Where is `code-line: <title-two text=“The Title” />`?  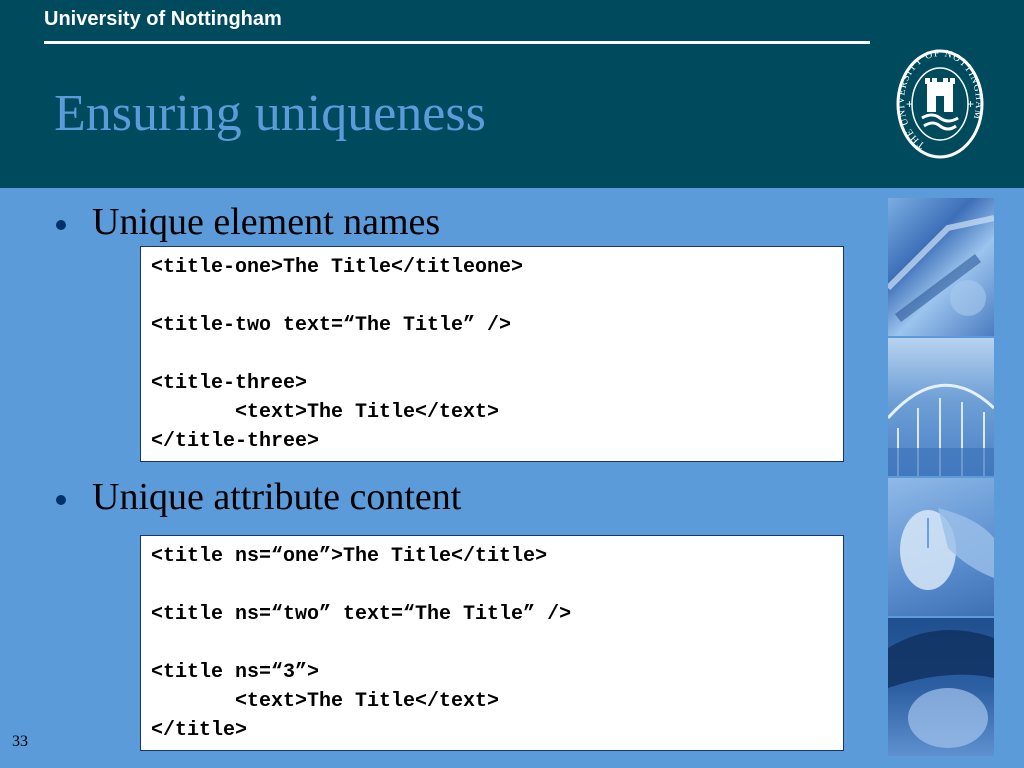
code-line: <title-two text=“The Title” /> is located at coordinates (331, 325).